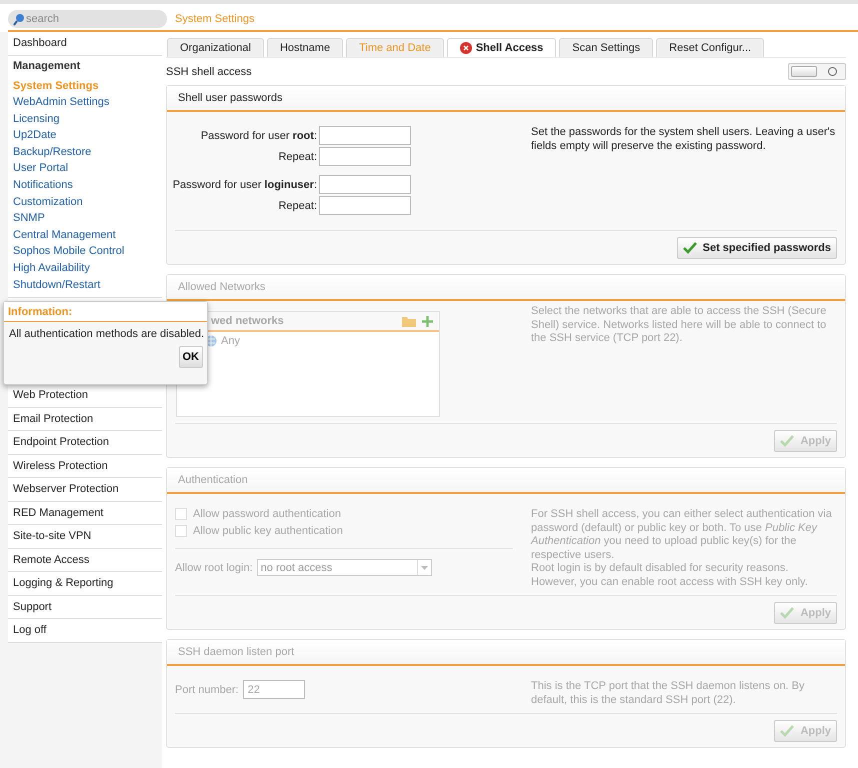 Image resolution: width=858 pixels, height=768 pixels. What do you see at coordinates (215, 47) in the screenshot?
I see `tab: Organizational` at bounding box center [215, 47].